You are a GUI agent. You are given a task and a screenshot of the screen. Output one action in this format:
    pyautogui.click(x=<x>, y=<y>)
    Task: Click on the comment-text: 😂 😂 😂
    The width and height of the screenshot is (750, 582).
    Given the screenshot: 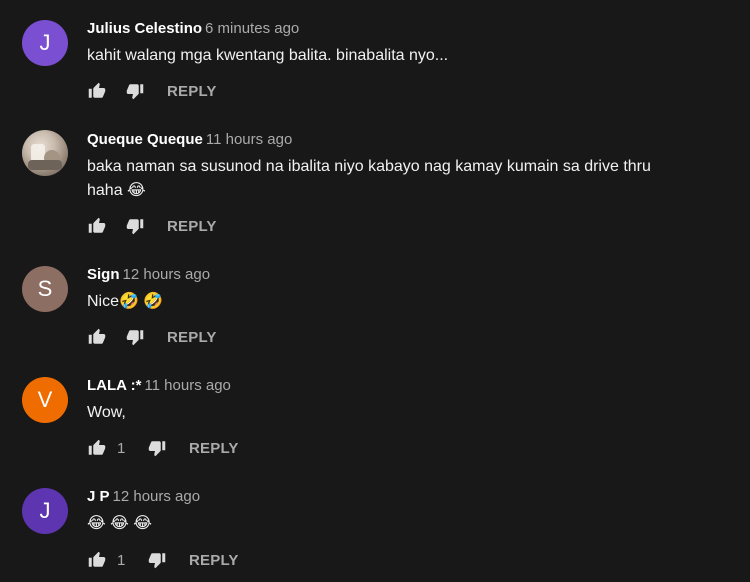 What is the action you would take?
    pyautogui.click(x=119, y=523)
    